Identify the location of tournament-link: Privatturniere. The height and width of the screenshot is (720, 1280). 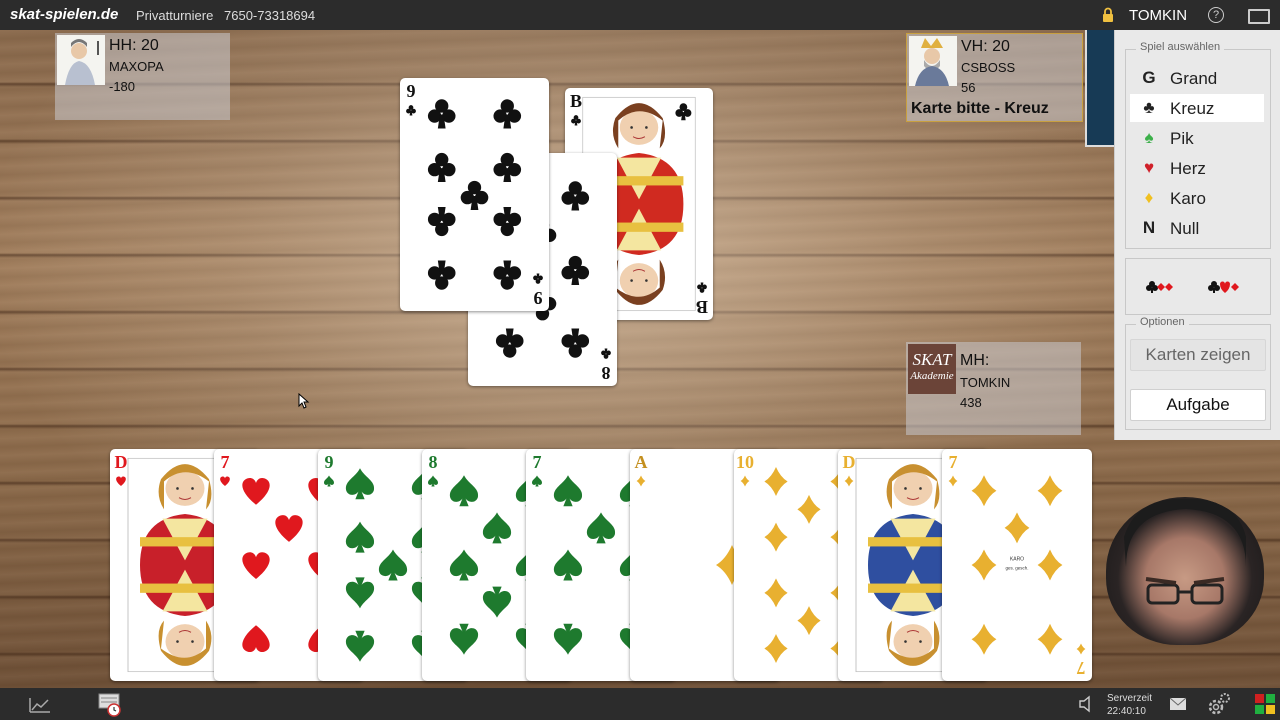
(174, 15).